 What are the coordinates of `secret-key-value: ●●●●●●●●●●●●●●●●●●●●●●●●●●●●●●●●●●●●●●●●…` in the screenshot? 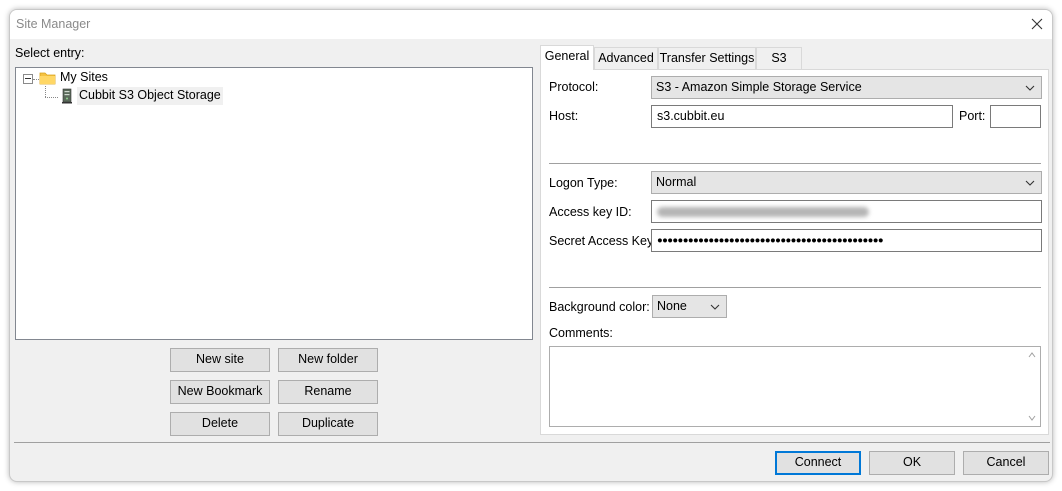 It's located at (770, 240).